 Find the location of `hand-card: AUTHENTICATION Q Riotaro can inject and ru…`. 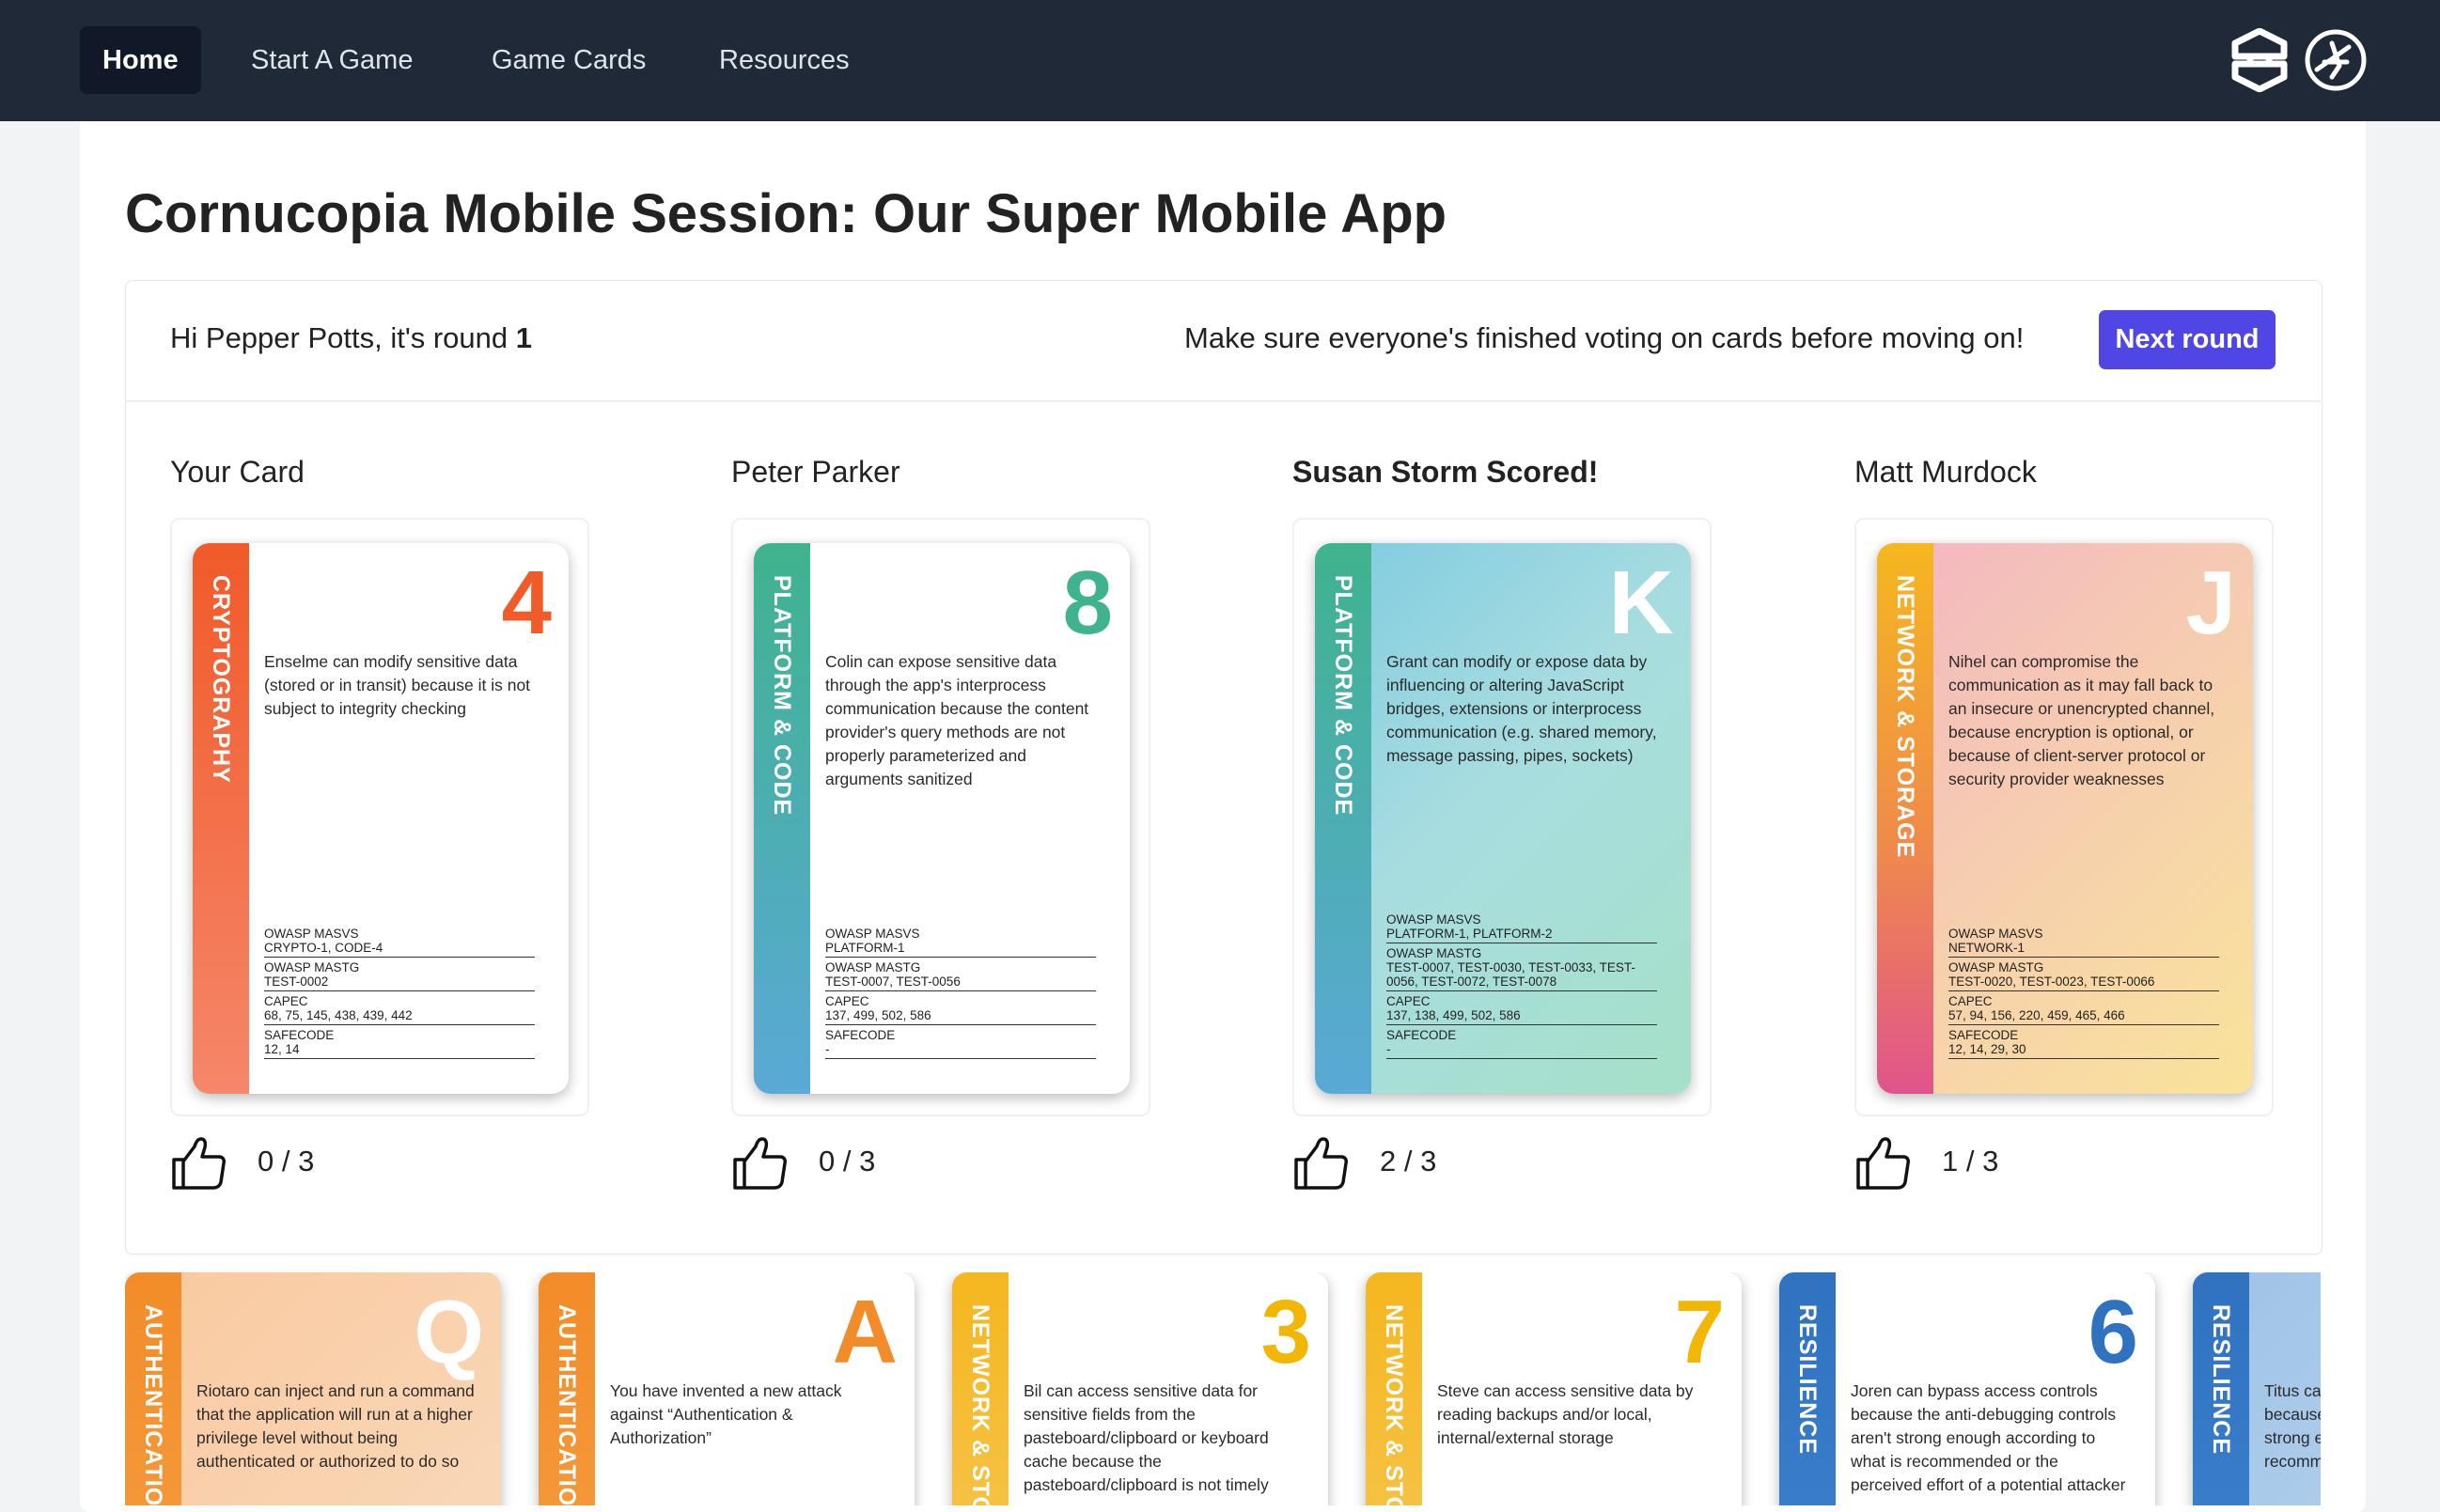

hand-card: AUTHENTICATION Q Riotaro can inject and ru… is located at coordinates (313, 1388).